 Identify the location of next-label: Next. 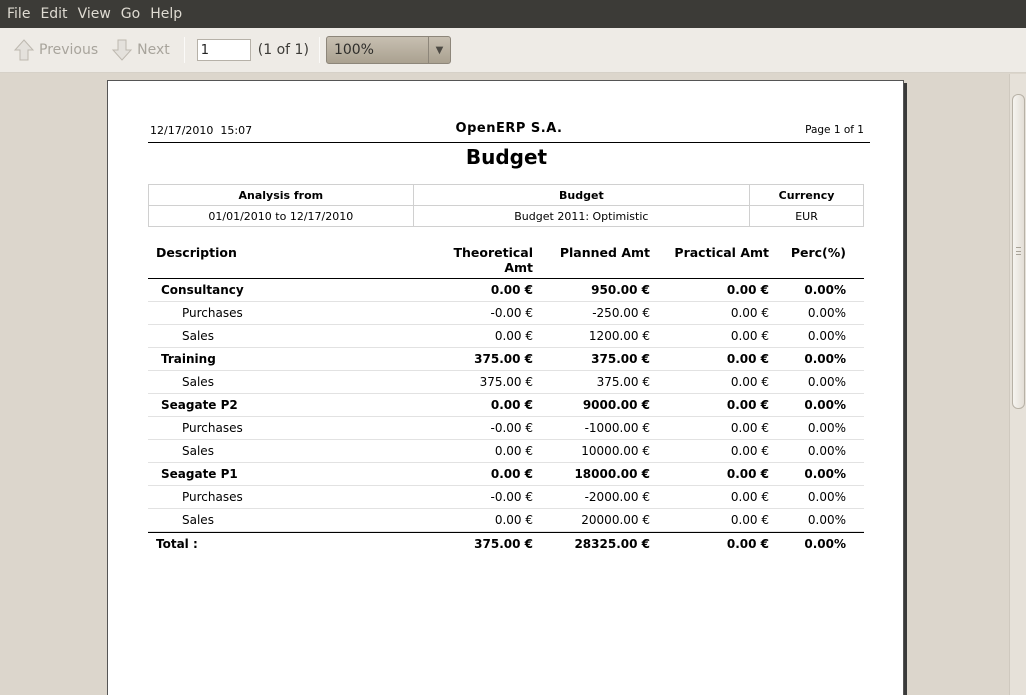
(153, 50).